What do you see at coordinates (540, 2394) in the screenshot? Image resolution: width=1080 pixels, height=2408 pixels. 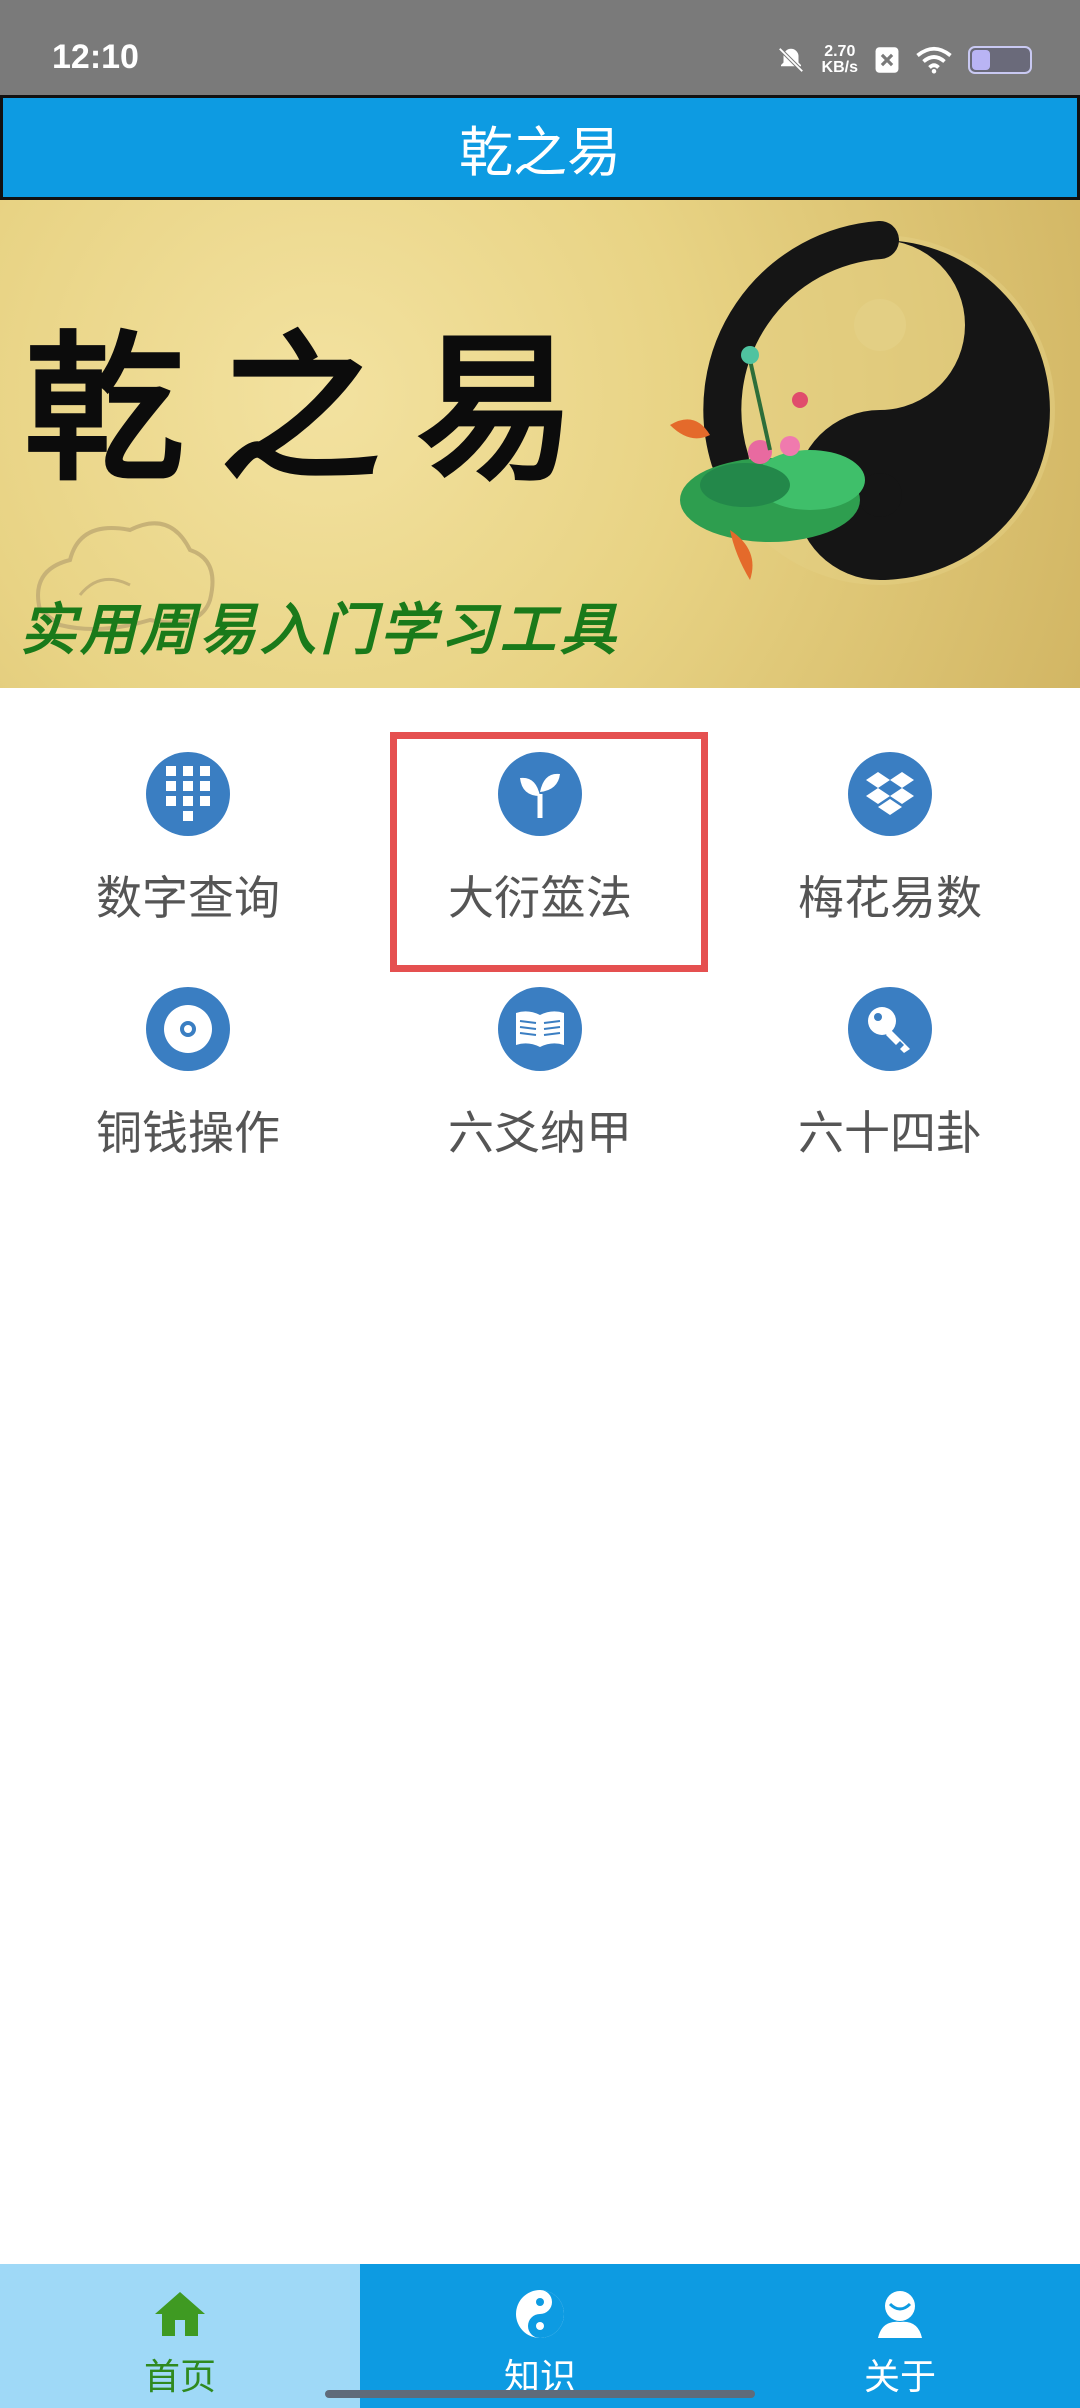 I see `gesture-bar` at bounding box center [540, 2394].